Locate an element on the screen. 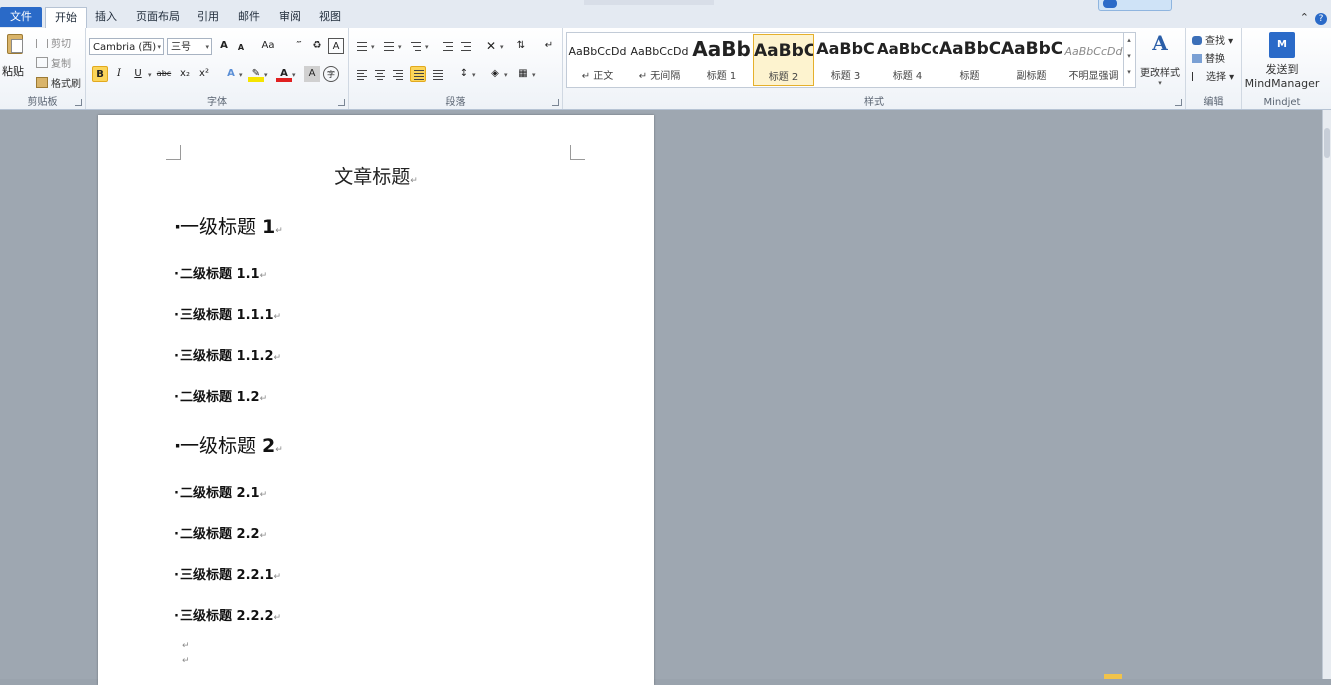 The height and width of the screenshot is (685, 1331). document-title: 文章标题↵ is located at coordinates (376, 175).